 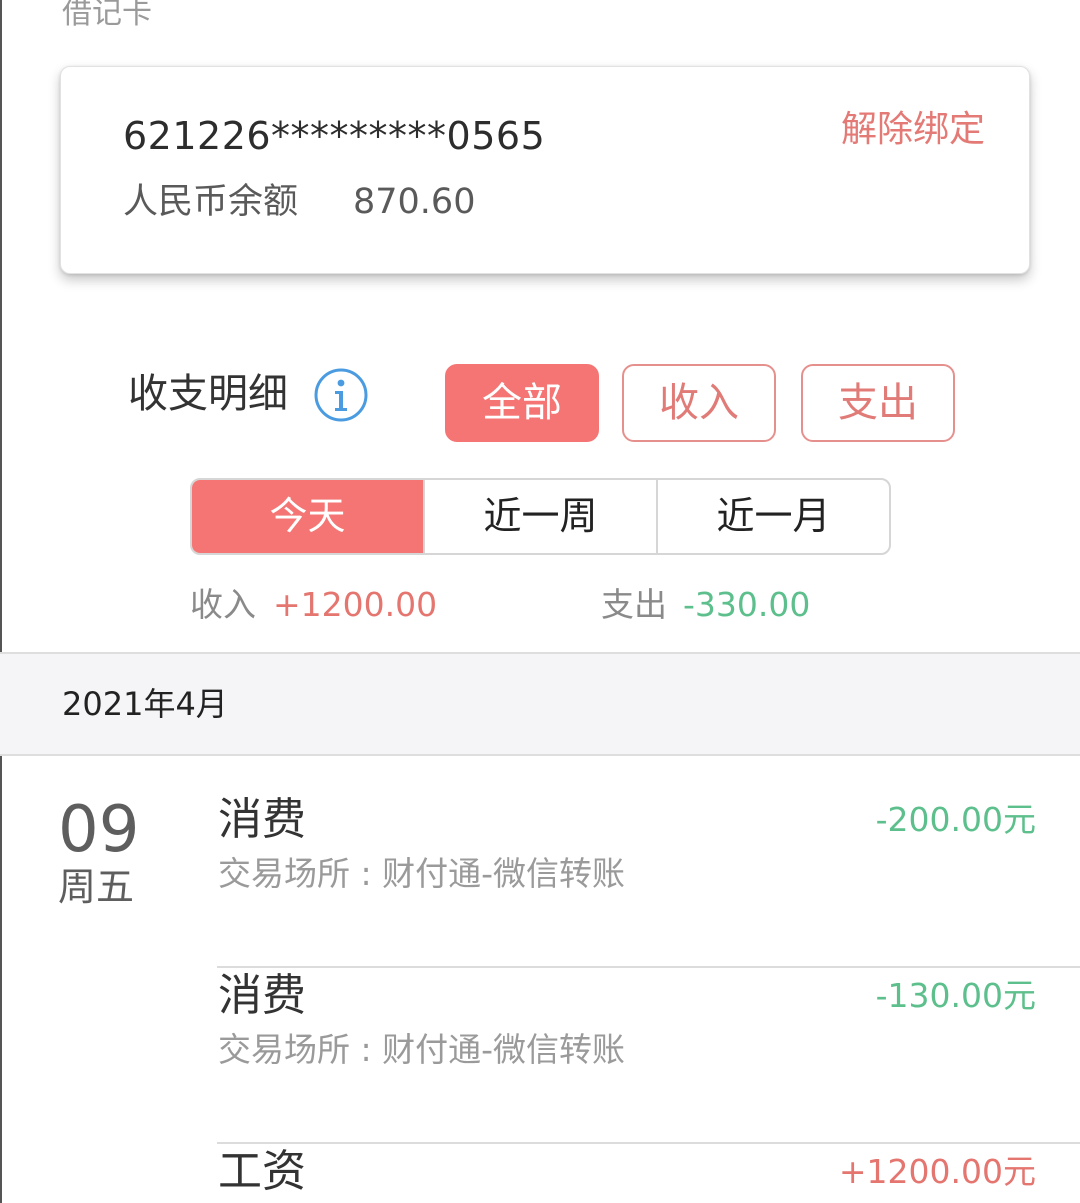 What do you see at coordinates (107, 15) in the screenshot?
I see `section-label: 借记卡` at bounding box center [107, 15].